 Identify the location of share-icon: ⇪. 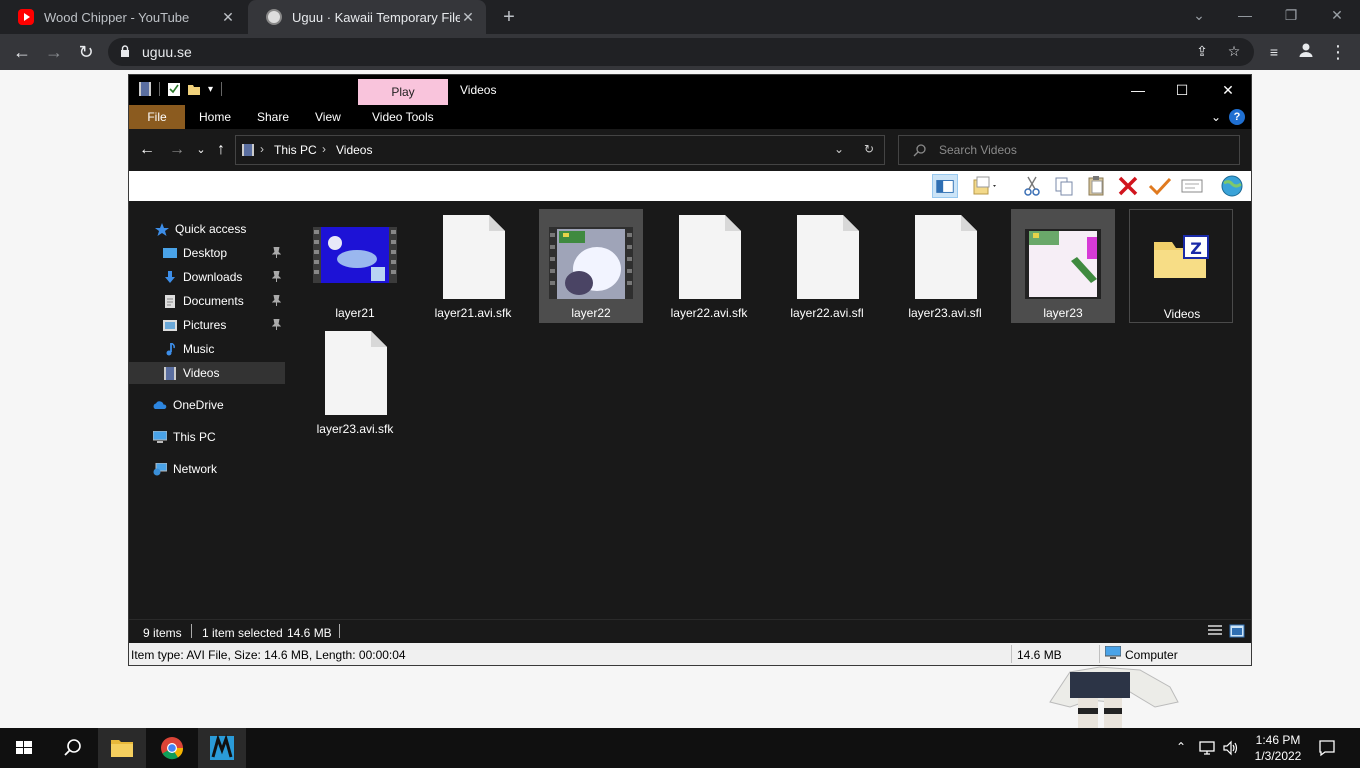
(1202, 52).